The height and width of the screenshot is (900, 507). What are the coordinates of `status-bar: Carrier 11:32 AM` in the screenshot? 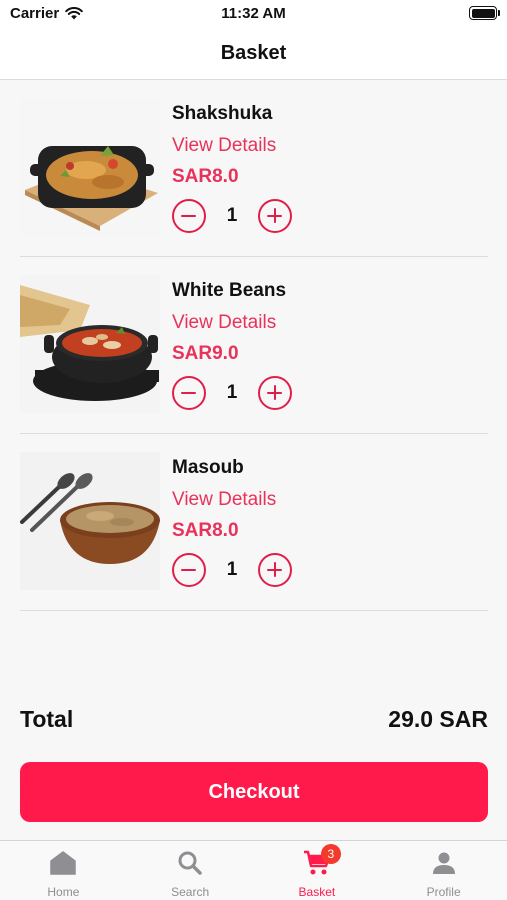 It's located at (253, 14).